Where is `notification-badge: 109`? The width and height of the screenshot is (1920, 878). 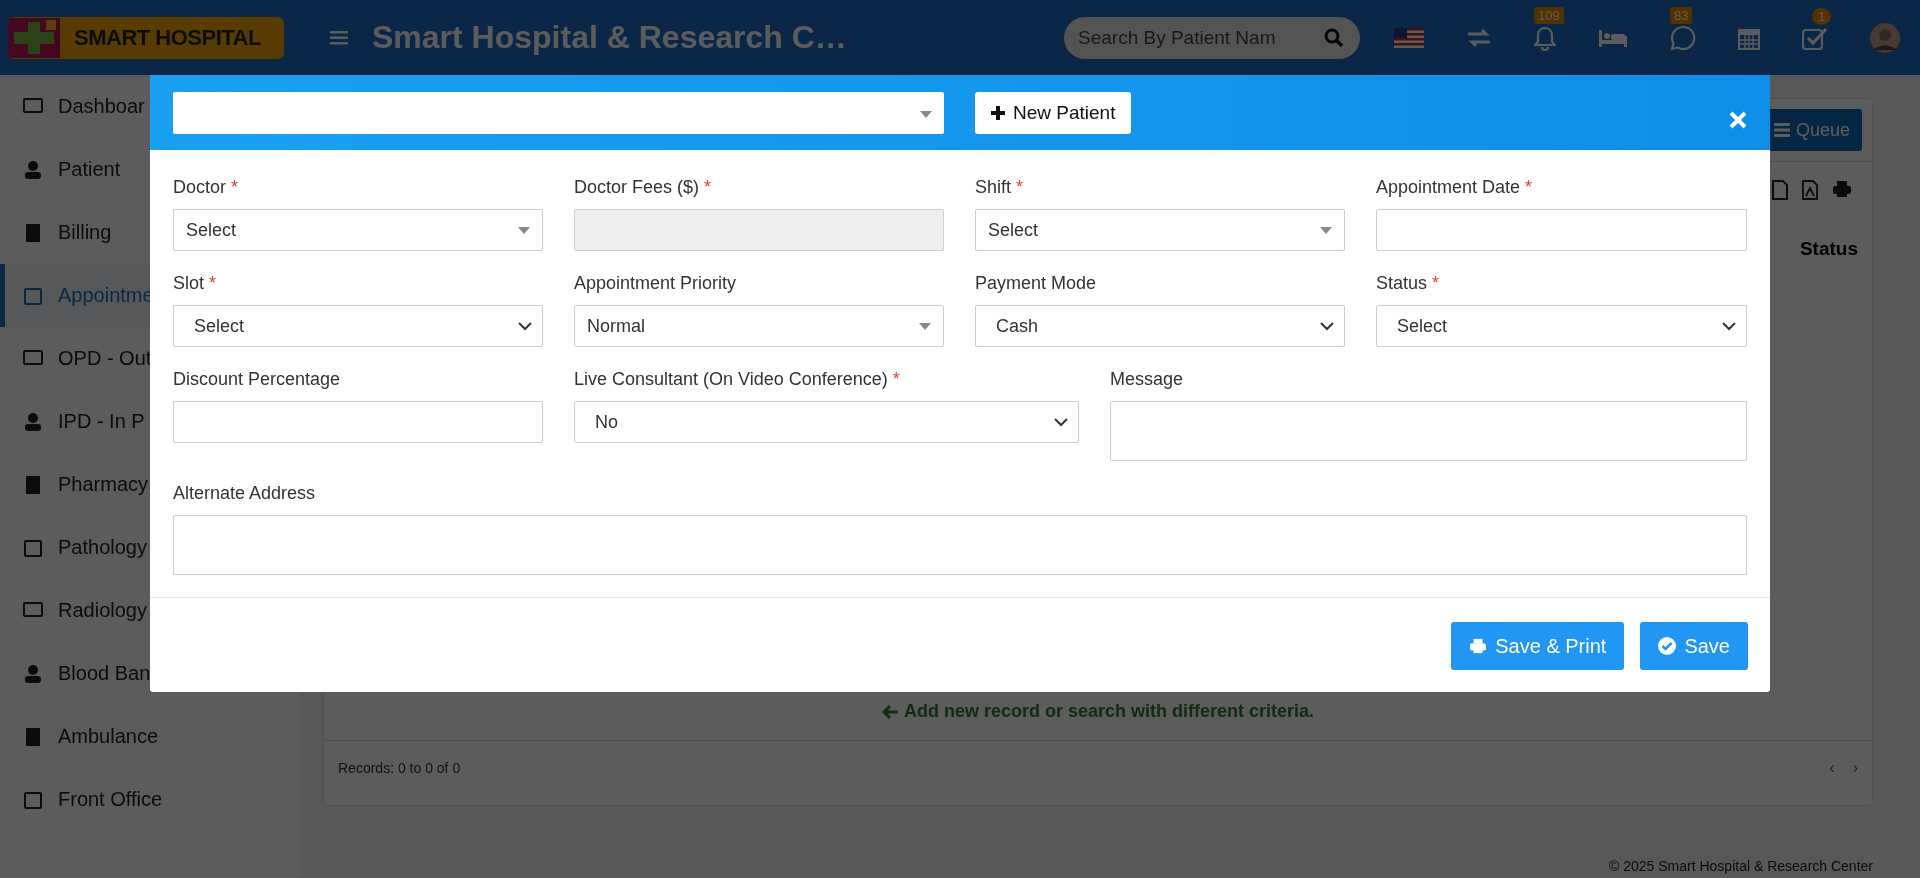
notification-badge: 109 is located at coordinates (1549, 15).